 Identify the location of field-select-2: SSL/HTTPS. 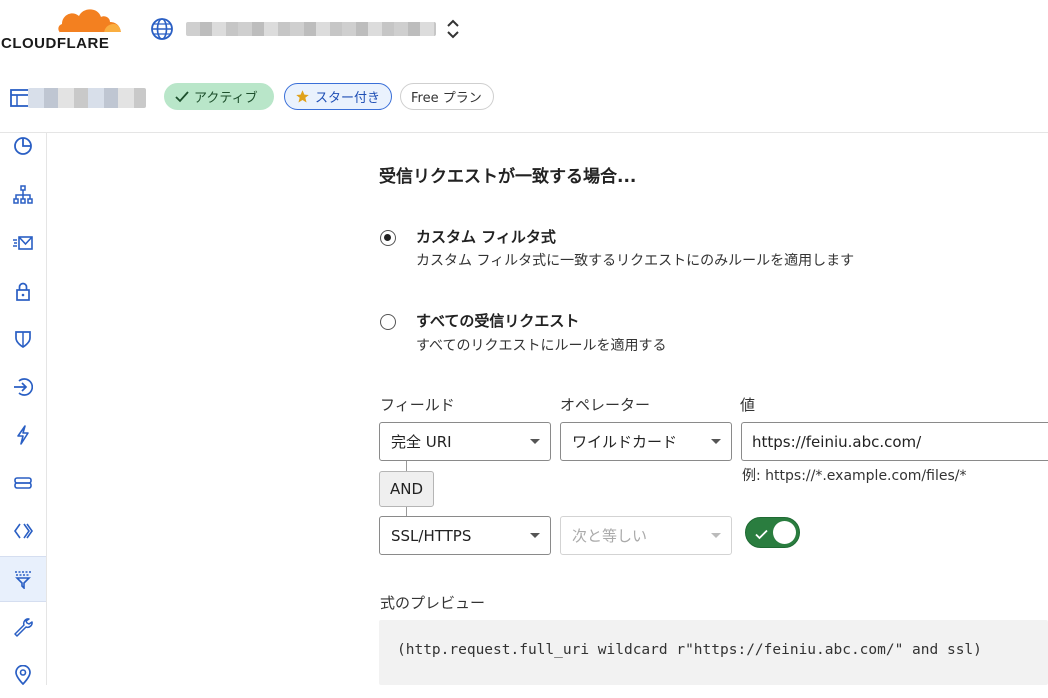
(465, 535).